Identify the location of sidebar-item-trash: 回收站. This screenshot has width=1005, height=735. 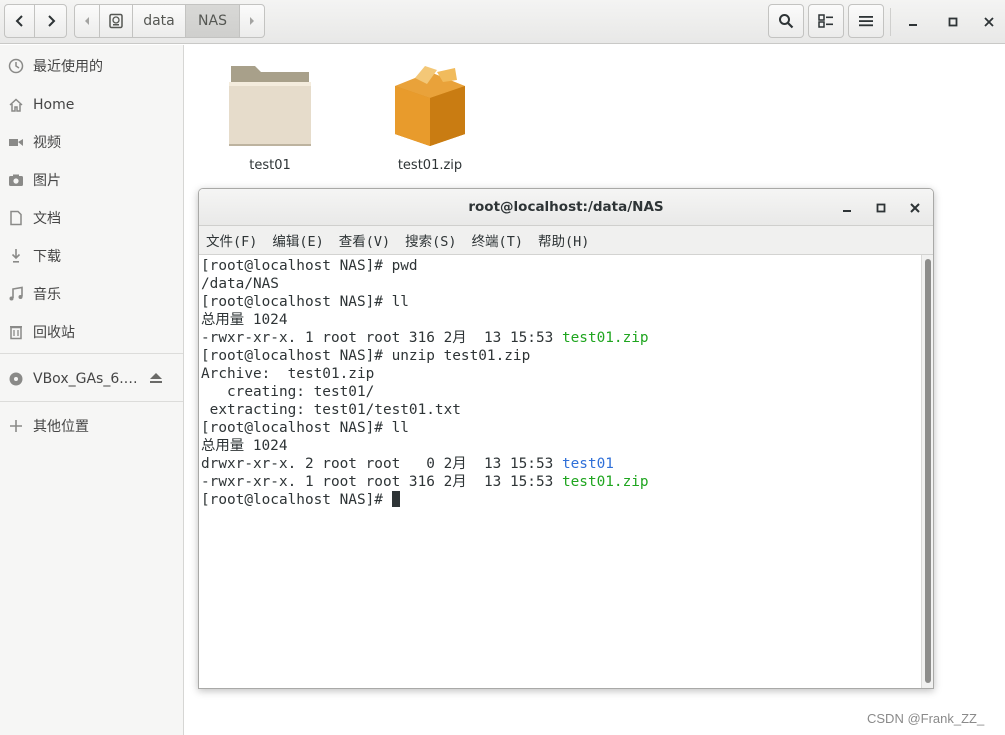
(91, 332).